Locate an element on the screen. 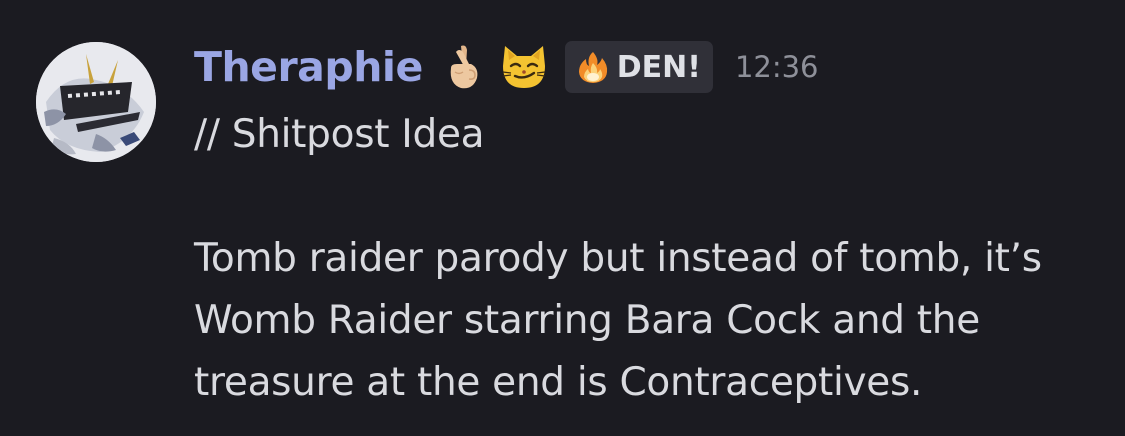  message-line: // Shitpost Idea is located at coordinates (339, 134).